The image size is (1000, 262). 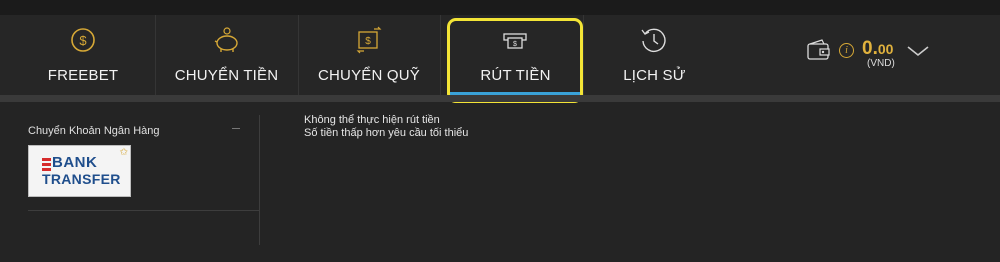 I want to click on bank-logo-line2: TRANSFER, so click(x=81, y=179).